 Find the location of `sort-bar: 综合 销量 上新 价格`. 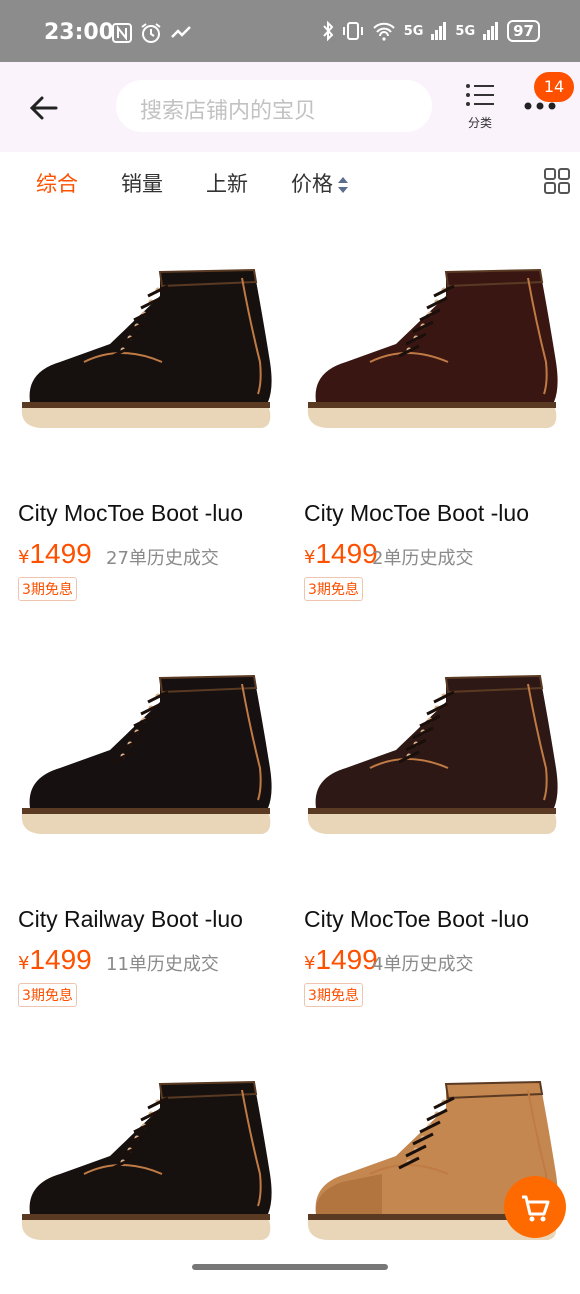

sort-bar: 综合 销量 上新 价格 is located at coordinates (290, 182).